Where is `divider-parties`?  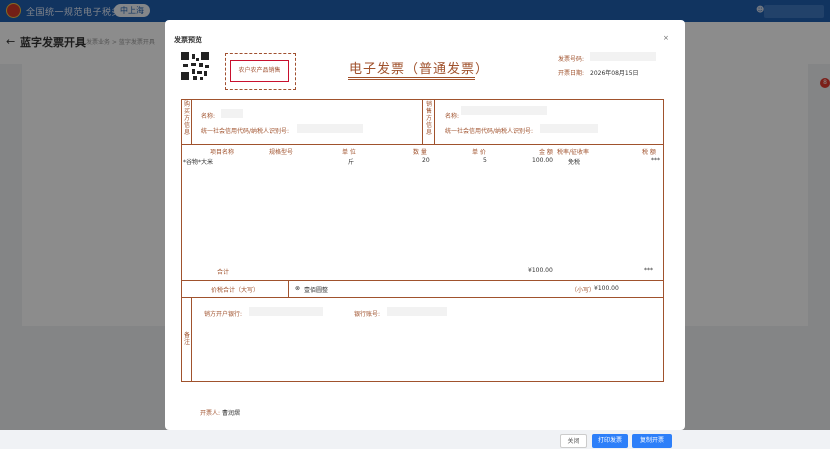 divider-parties is located at coordinates (422, 144).